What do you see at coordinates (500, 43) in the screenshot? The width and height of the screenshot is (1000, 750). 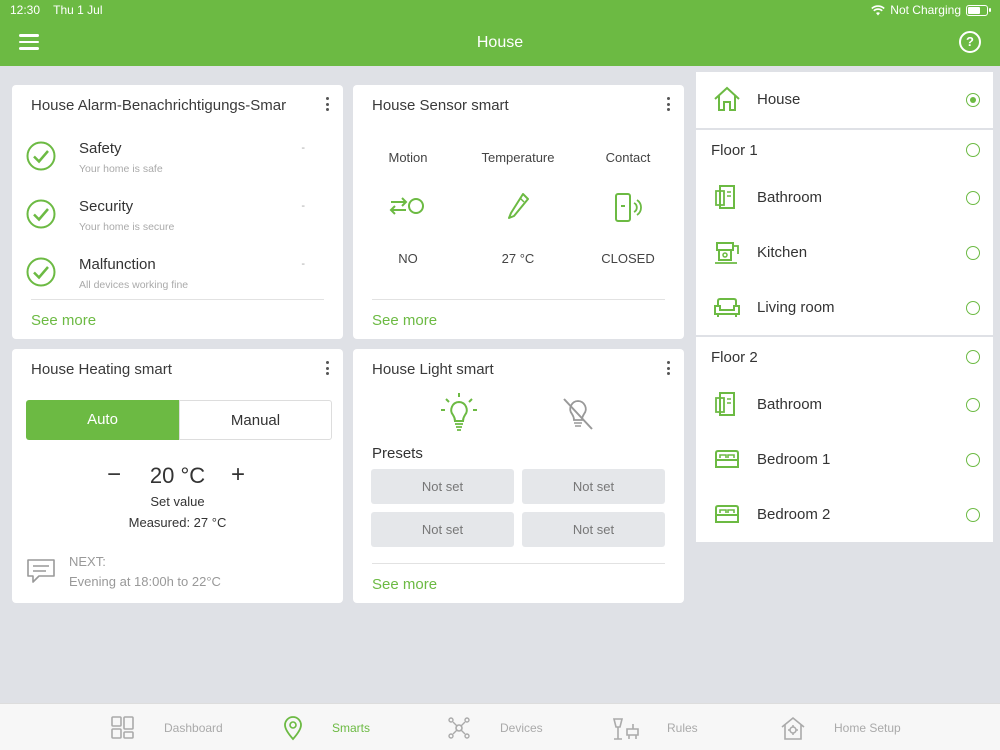 I see `app-header: House ?` at bounding box center [500, 43].